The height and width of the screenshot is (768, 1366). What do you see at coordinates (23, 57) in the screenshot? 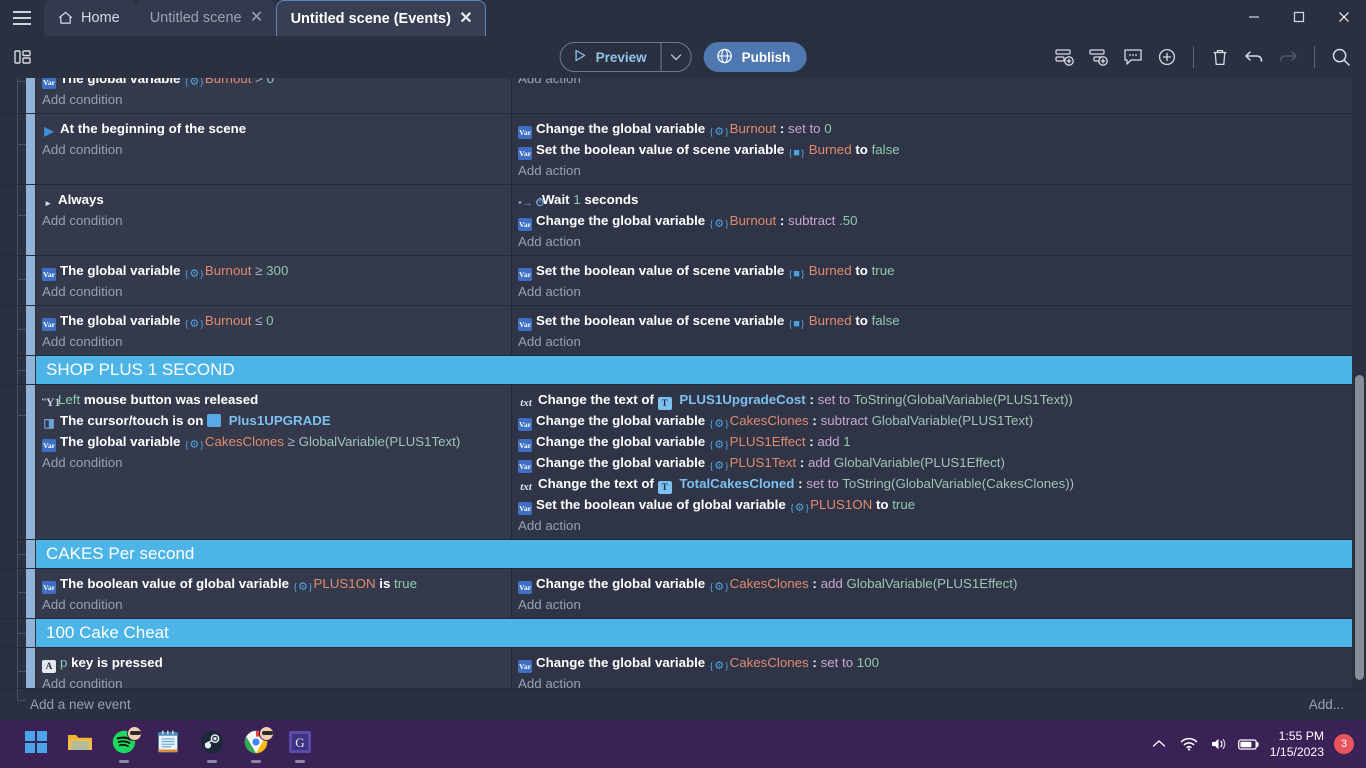
I see `panel-layout-icon` at bounding box center [23, 57].